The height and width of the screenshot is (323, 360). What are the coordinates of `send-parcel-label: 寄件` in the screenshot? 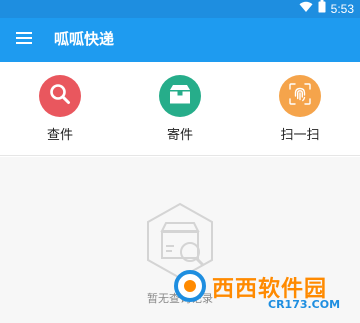 It's located at (179, 134).